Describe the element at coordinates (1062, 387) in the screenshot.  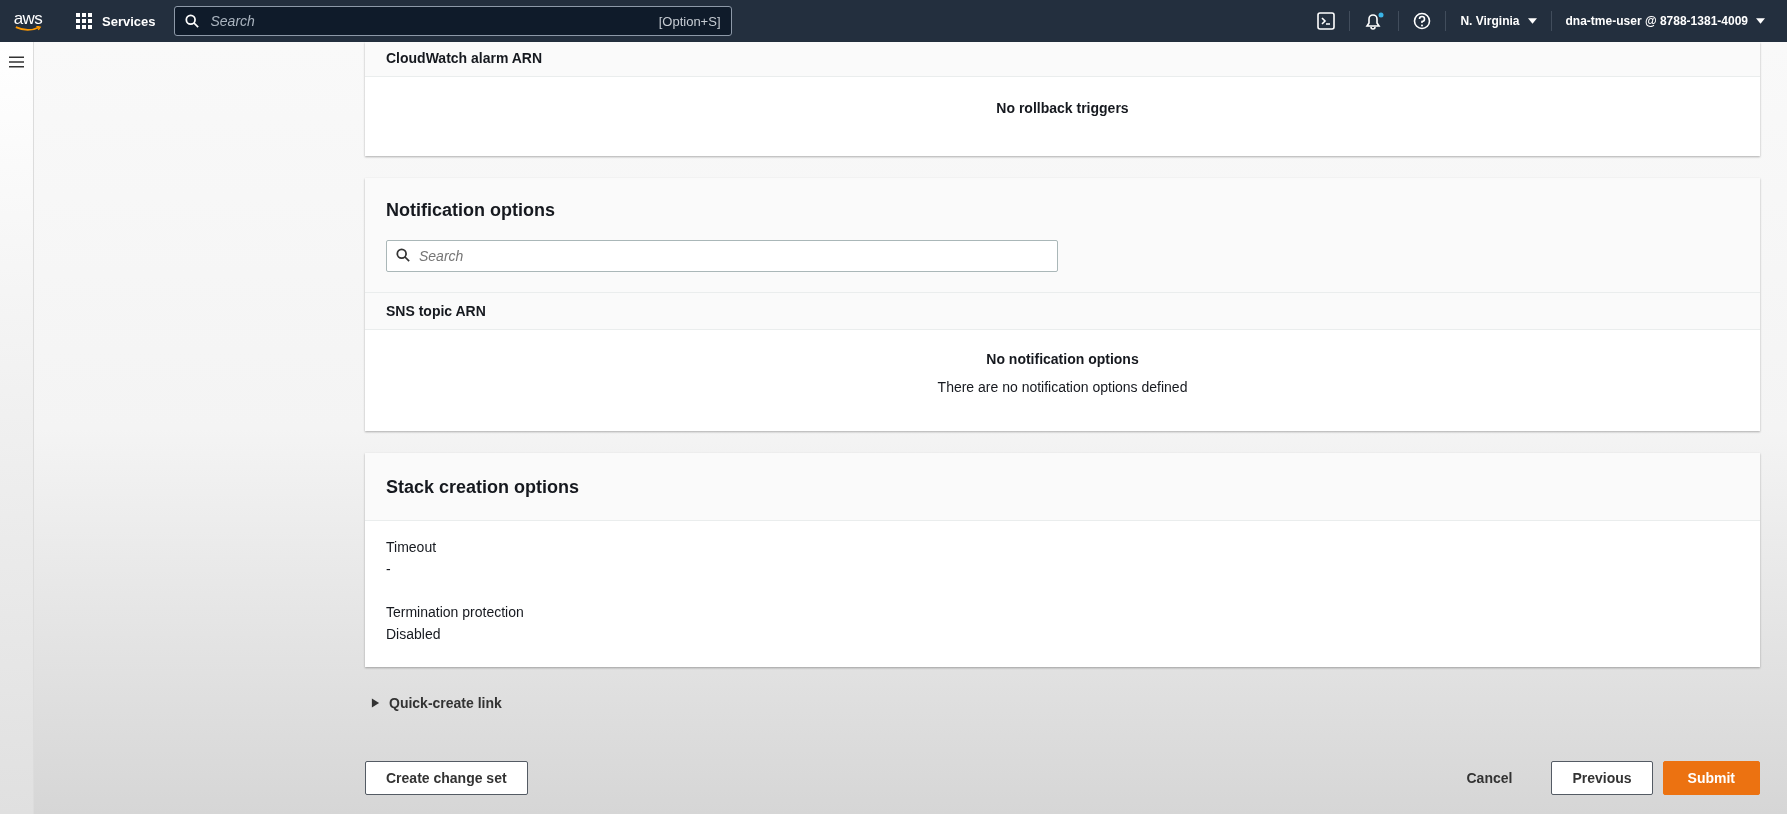
I see `empty-state-text: There are no notification options defined` at that location.